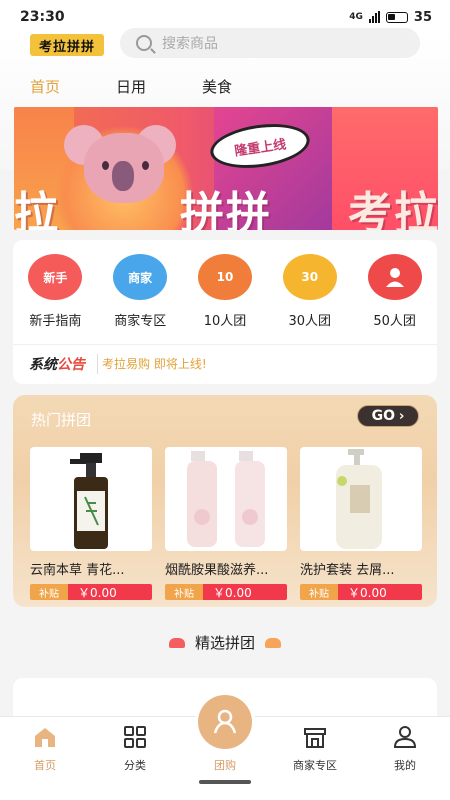 This screenshot has width=450, height=800. Describe the element at coordinates (61, 420) in the screenshot. I see `hot-group-title: 热门拼团` at that location.